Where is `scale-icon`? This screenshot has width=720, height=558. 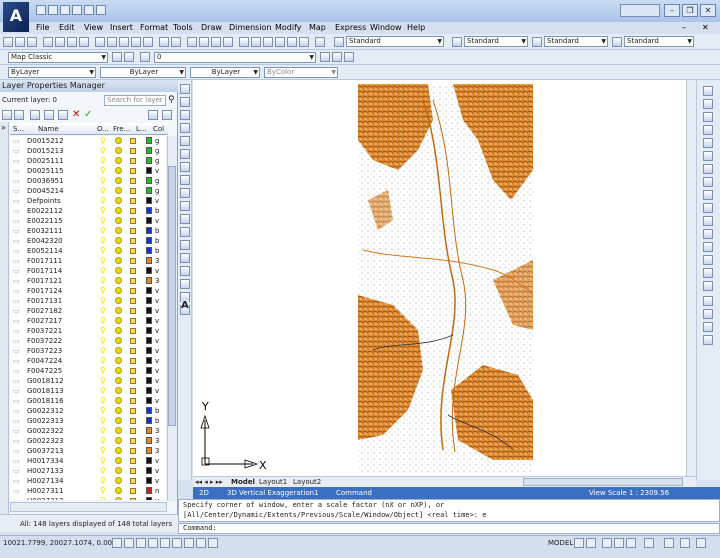
scale-icon is located at coordinates (708, 182).